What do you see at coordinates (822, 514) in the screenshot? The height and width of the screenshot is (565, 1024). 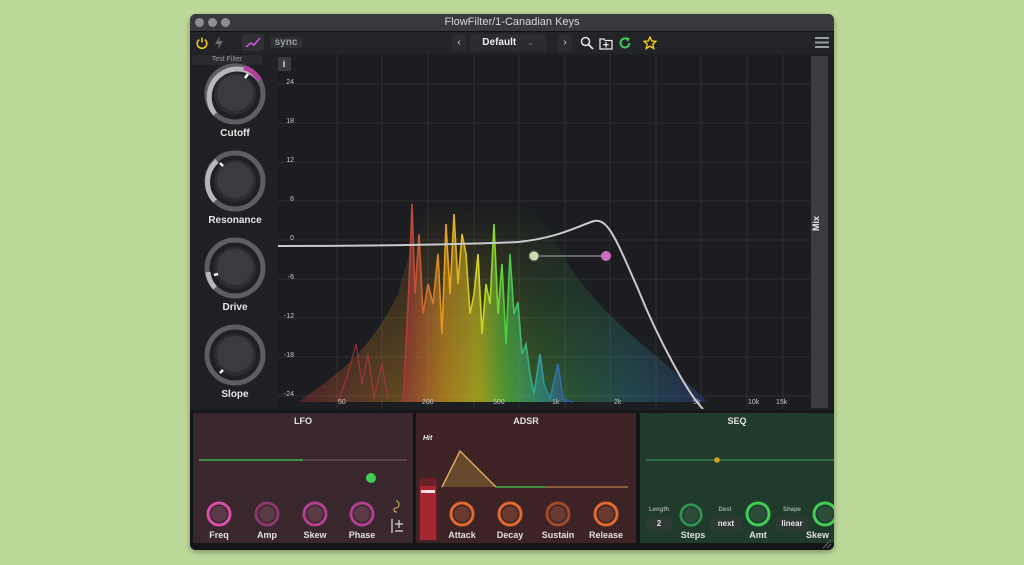 I see `seq-skew-knob` at bounding box center [822, 514].